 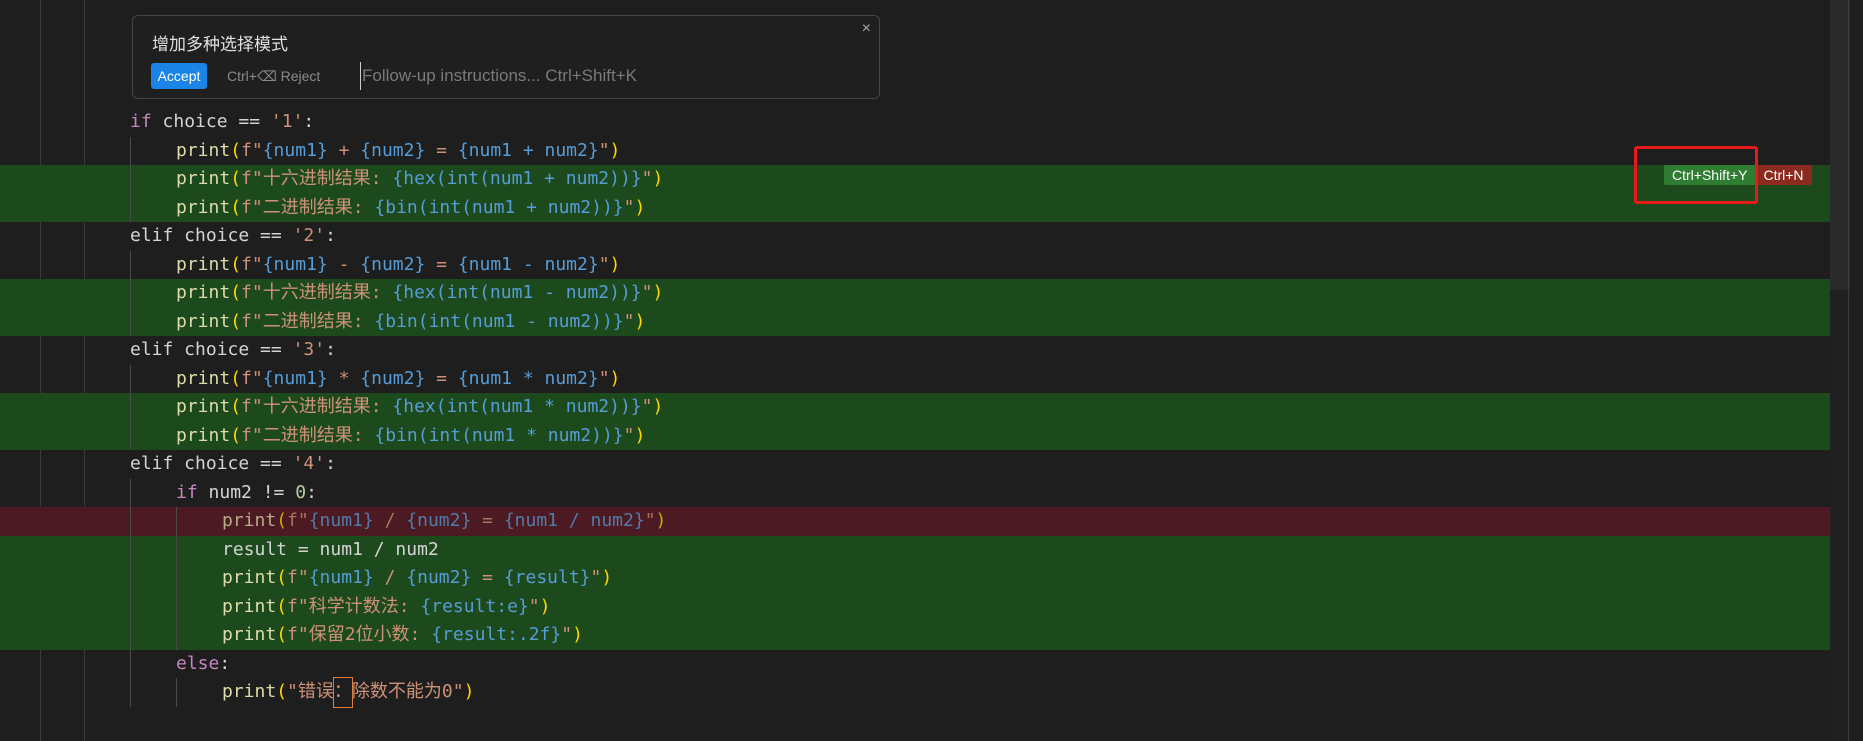 I want to click on added-code-line: print(f"二进制结果: {bin(int(num1 - num2))}"), so click(x=924, y=321).